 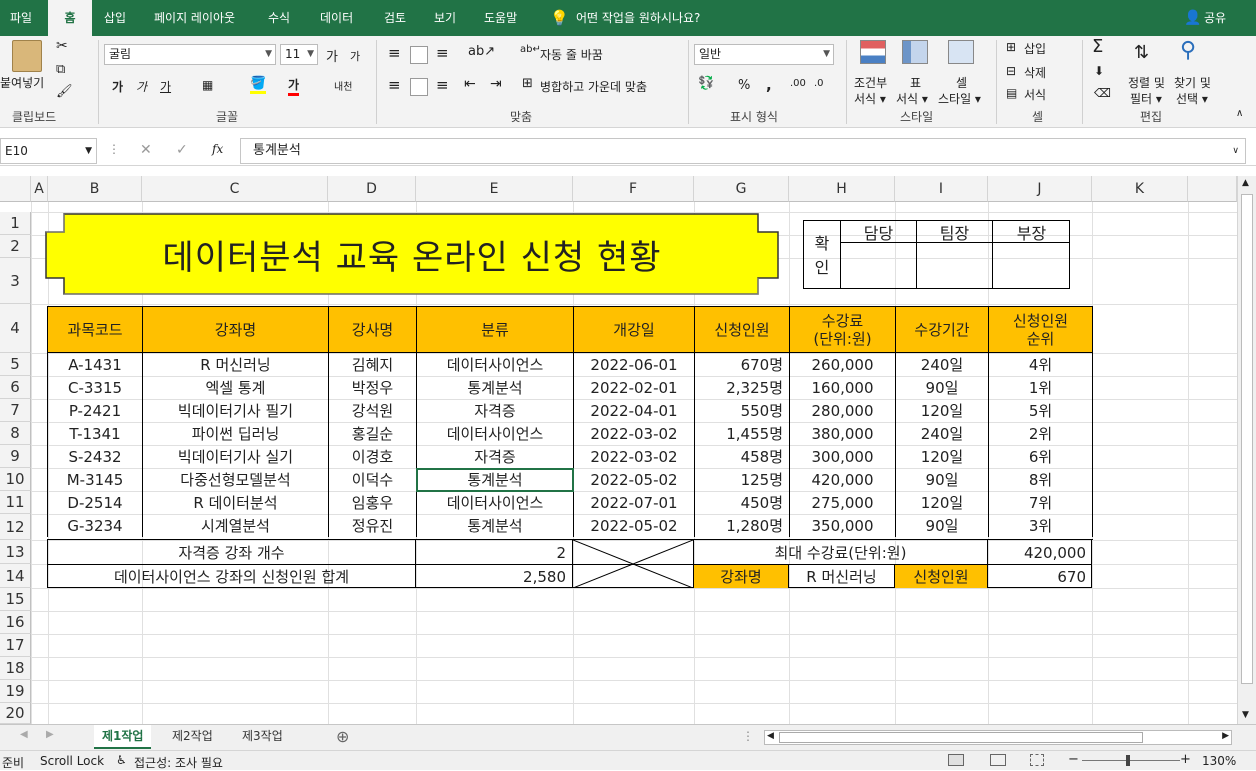 I want to click on course-name-input: R 머신러닝, so click(x=841, y=576).